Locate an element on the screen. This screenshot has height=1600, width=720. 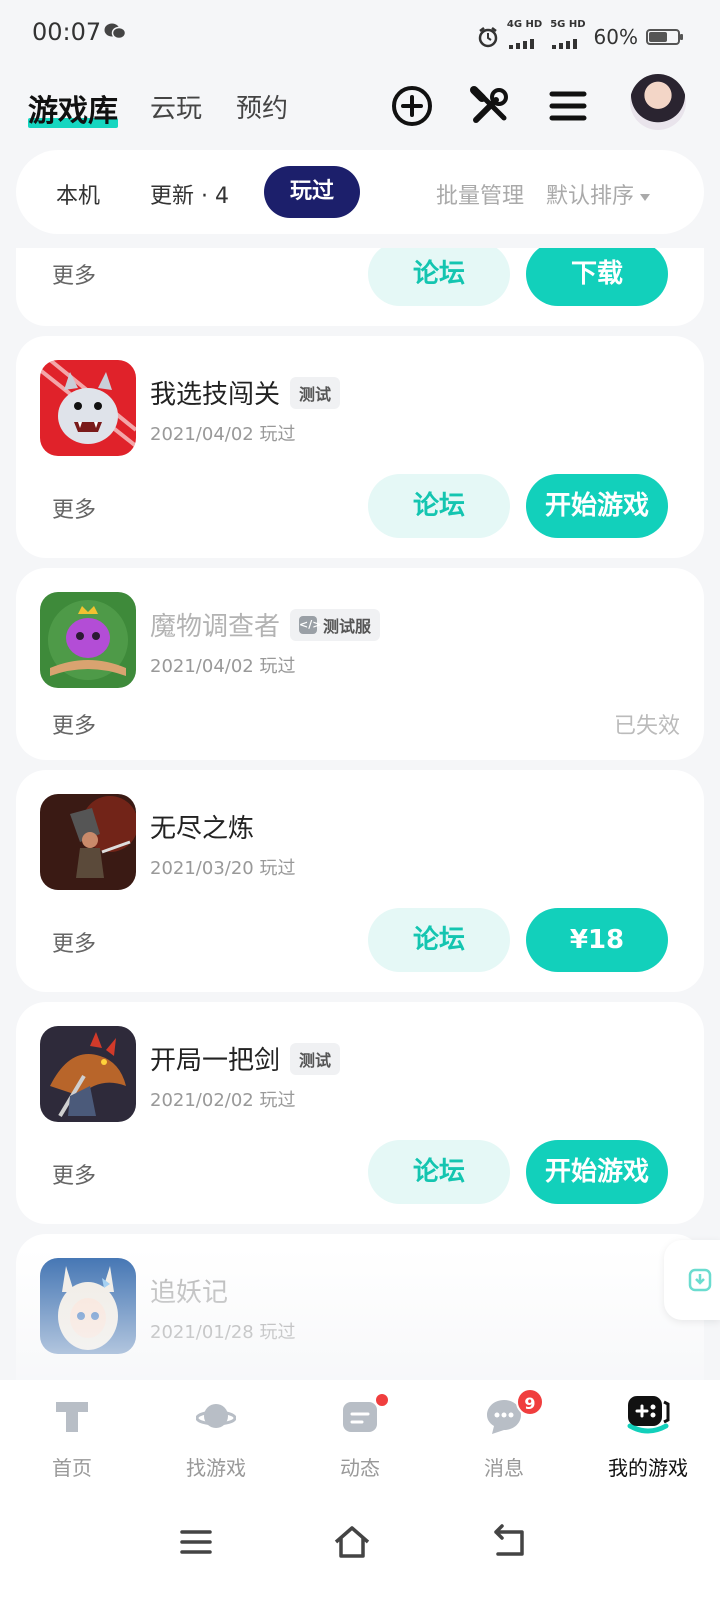
download-button: 下载 is located at coordinates (597, 277).